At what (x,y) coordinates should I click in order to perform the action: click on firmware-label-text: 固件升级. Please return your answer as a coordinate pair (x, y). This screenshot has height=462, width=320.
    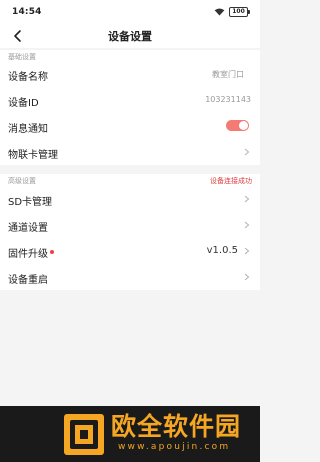
    Looking at the image, I should click on (28, 254).